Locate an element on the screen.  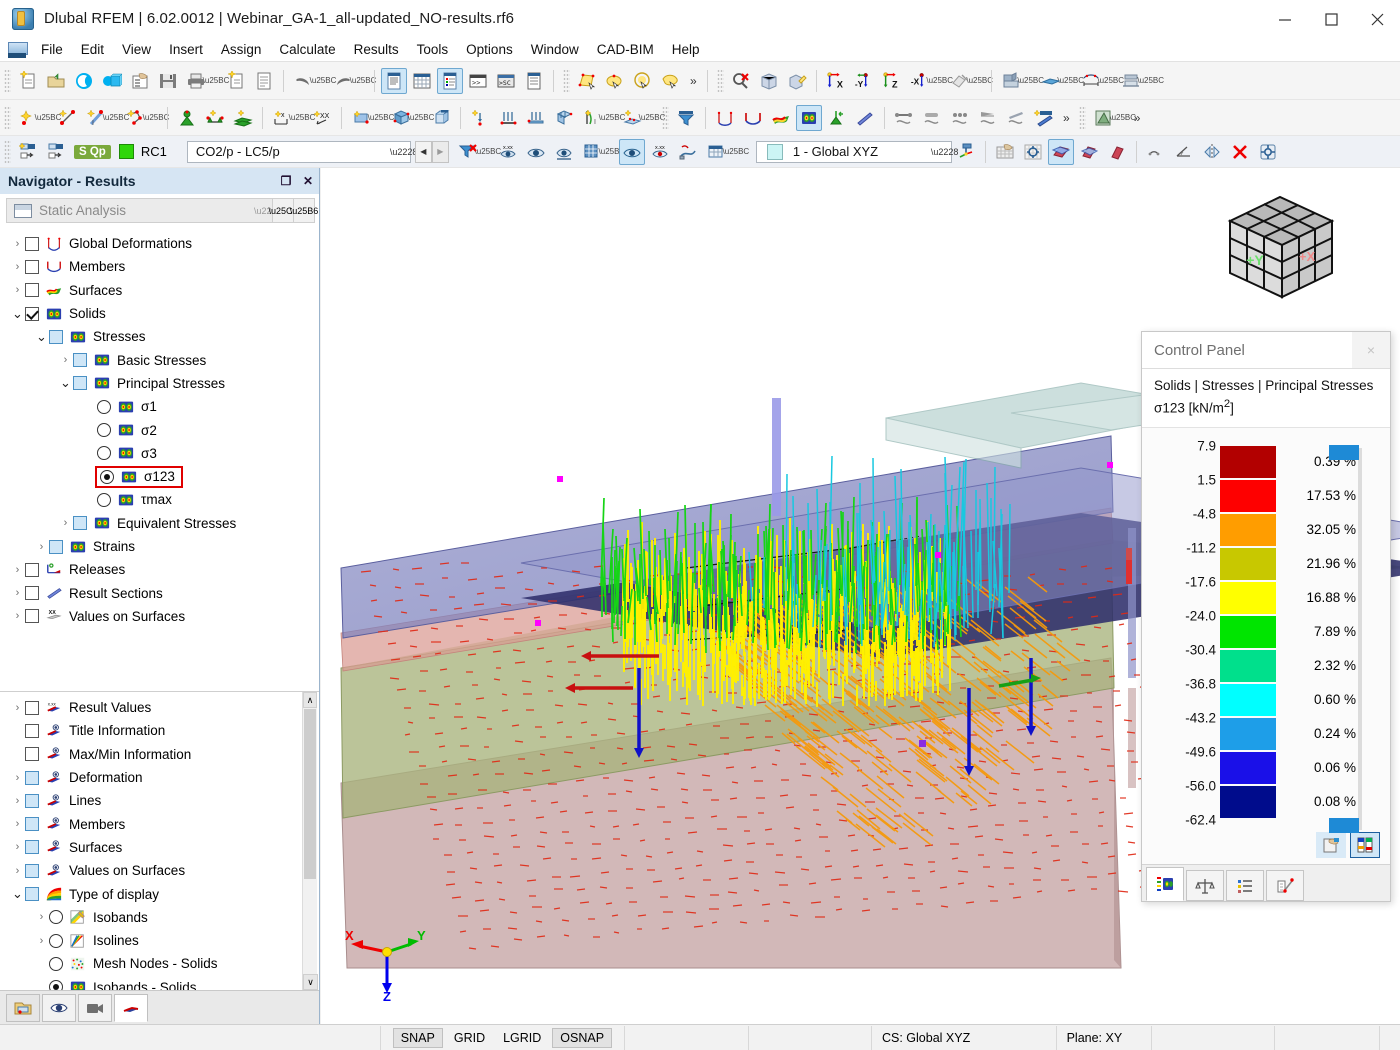
menu-tools: Tools is located at coordinates (433, 49).